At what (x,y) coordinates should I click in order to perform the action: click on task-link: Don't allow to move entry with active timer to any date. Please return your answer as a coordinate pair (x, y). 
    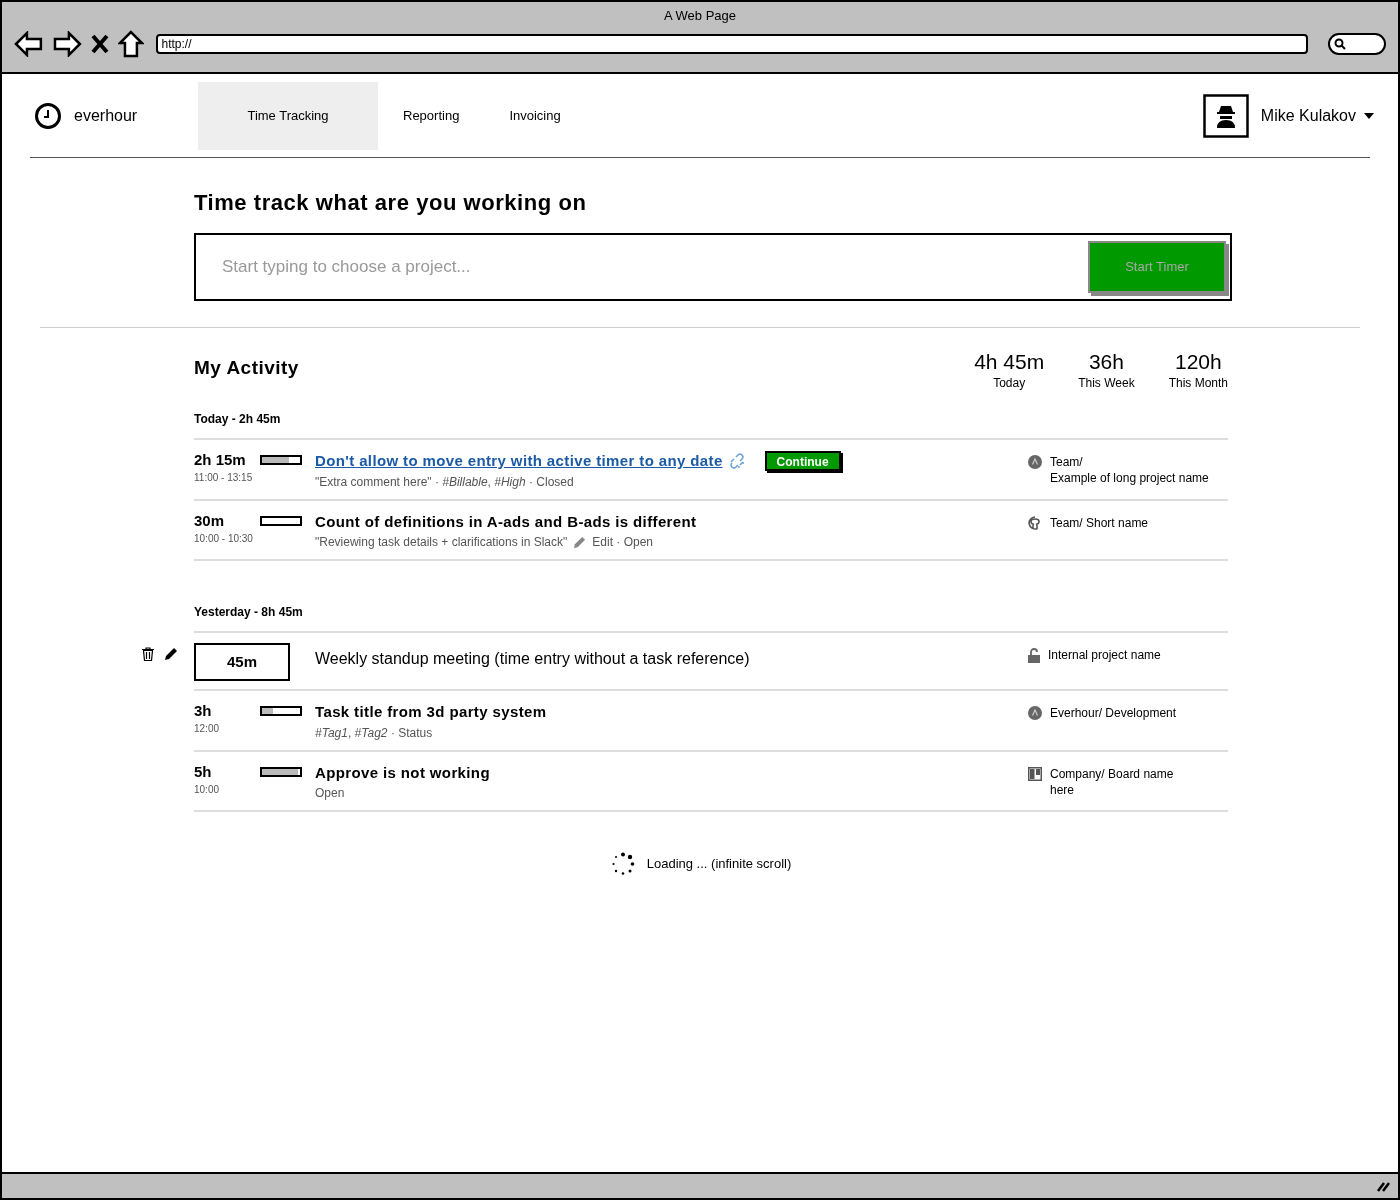
    Looking at the image, I should click on (519, 461).